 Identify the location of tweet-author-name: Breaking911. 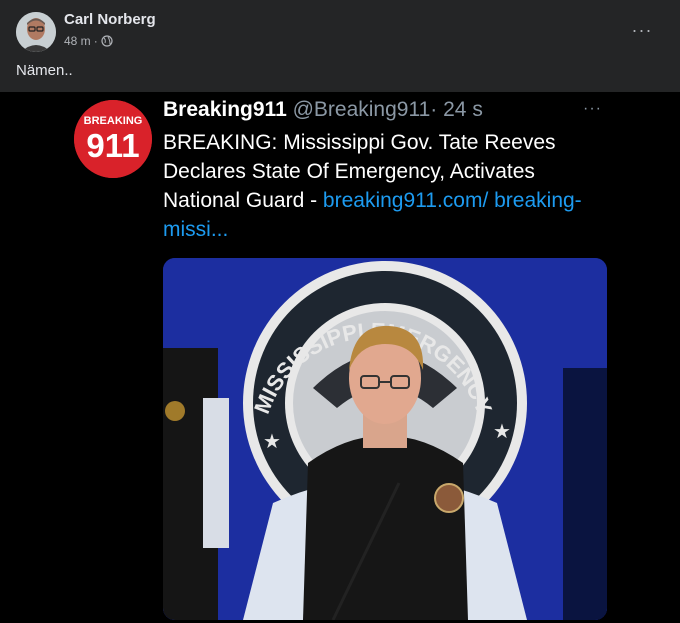
(225, 109).